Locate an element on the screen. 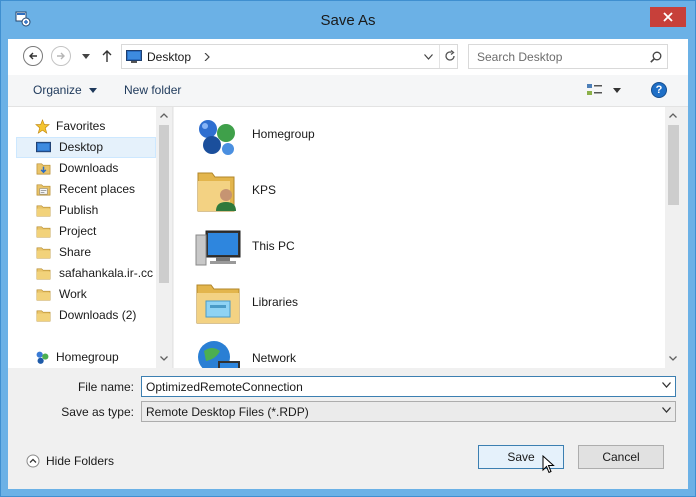 Image resolution: width=696 pixels, height=497 pixels. sidebar-favorites-label: Favorites is located at coordinates (81, 126).